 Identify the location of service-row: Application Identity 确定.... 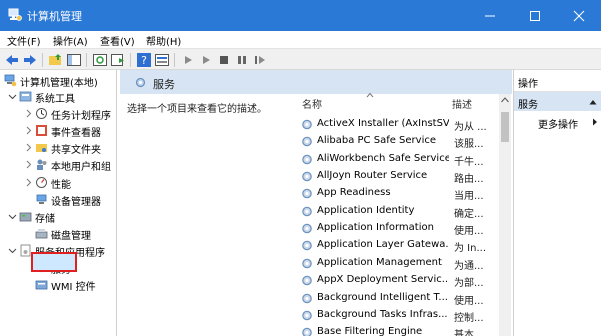
(399, 211).